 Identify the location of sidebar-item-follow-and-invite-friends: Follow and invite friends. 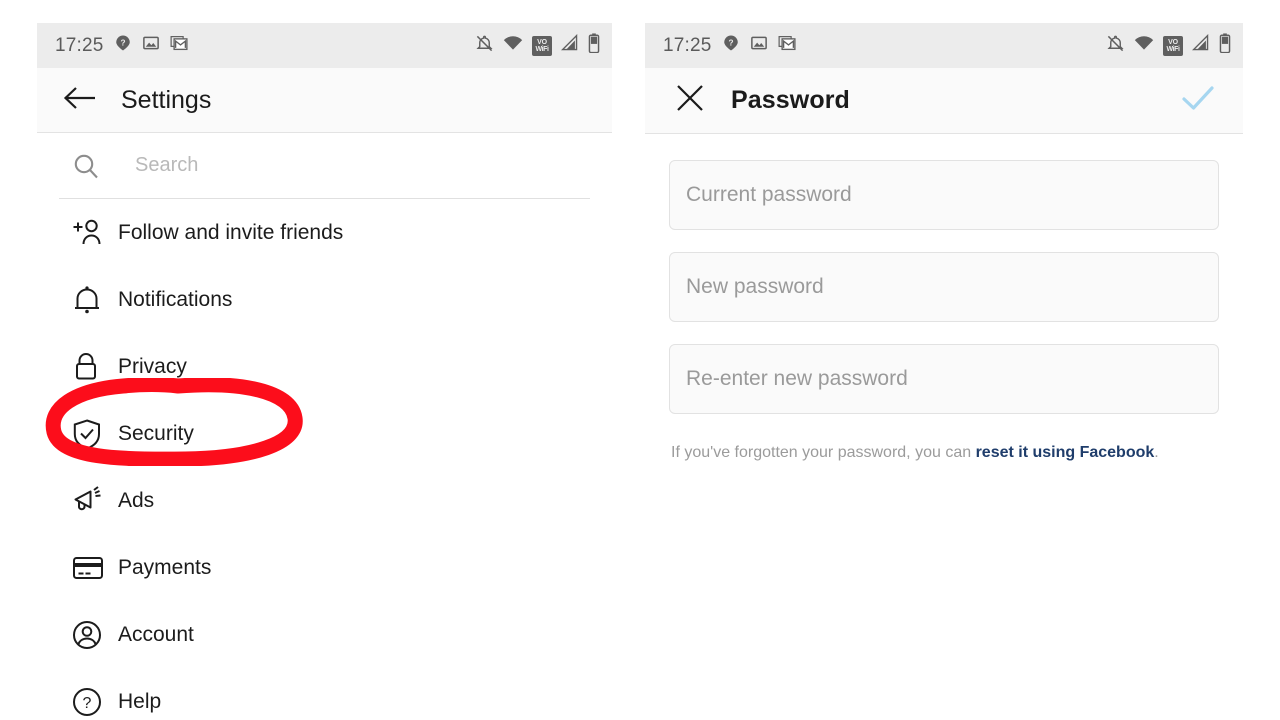
(324, 232).